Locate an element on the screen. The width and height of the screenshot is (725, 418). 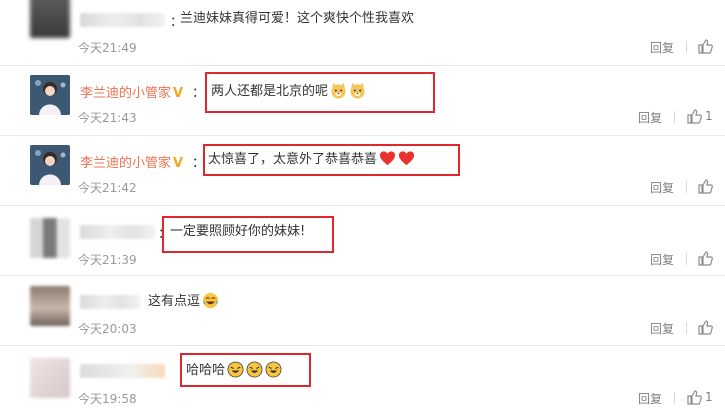
comment-text-content: 一定要照顾好你的妹妹! is located at coordinates (238, 231).